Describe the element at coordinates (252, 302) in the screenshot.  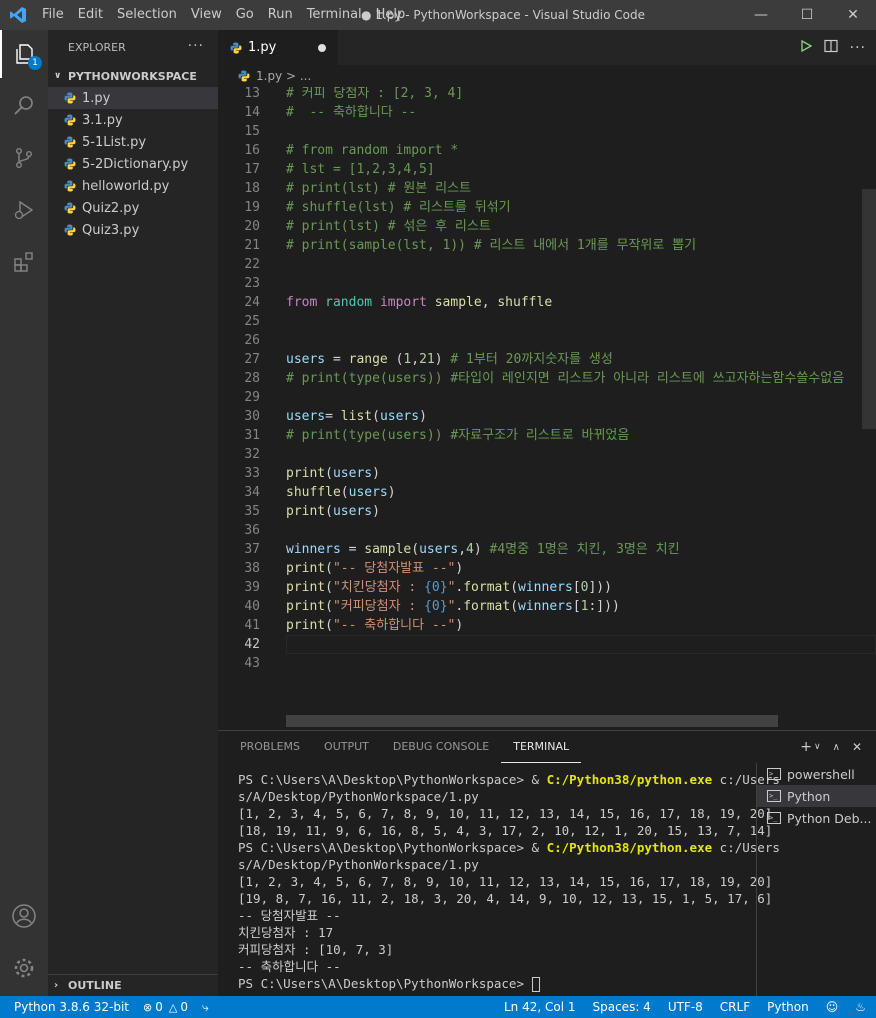
I see `line-number: 24` at that location.